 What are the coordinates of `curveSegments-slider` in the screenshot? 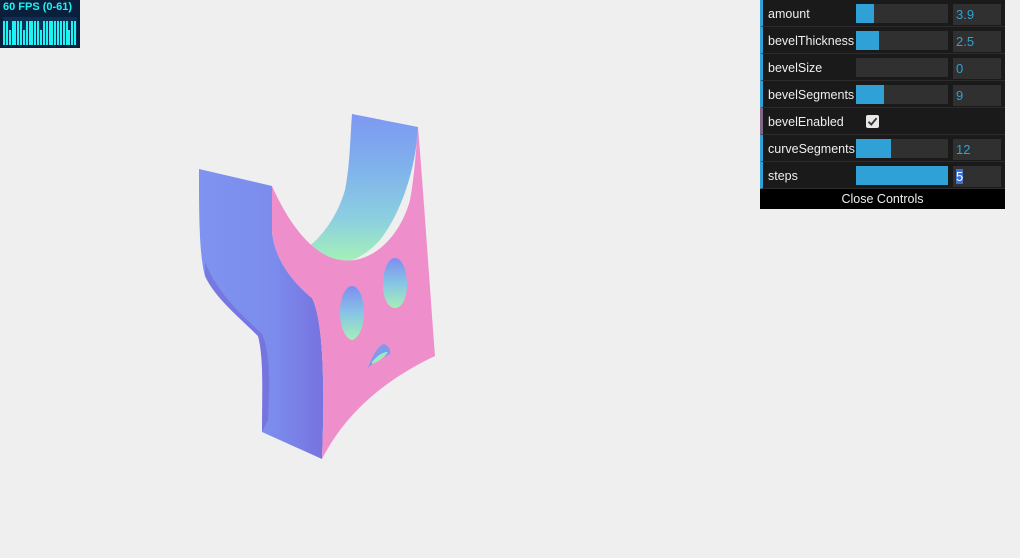 It's located at (902, 148).